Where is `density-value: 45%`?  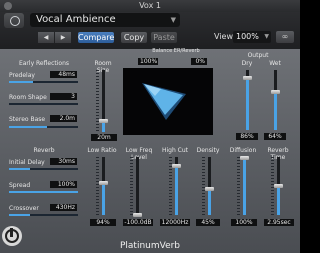
density-value: 45% is located at coordinates (208, 222).